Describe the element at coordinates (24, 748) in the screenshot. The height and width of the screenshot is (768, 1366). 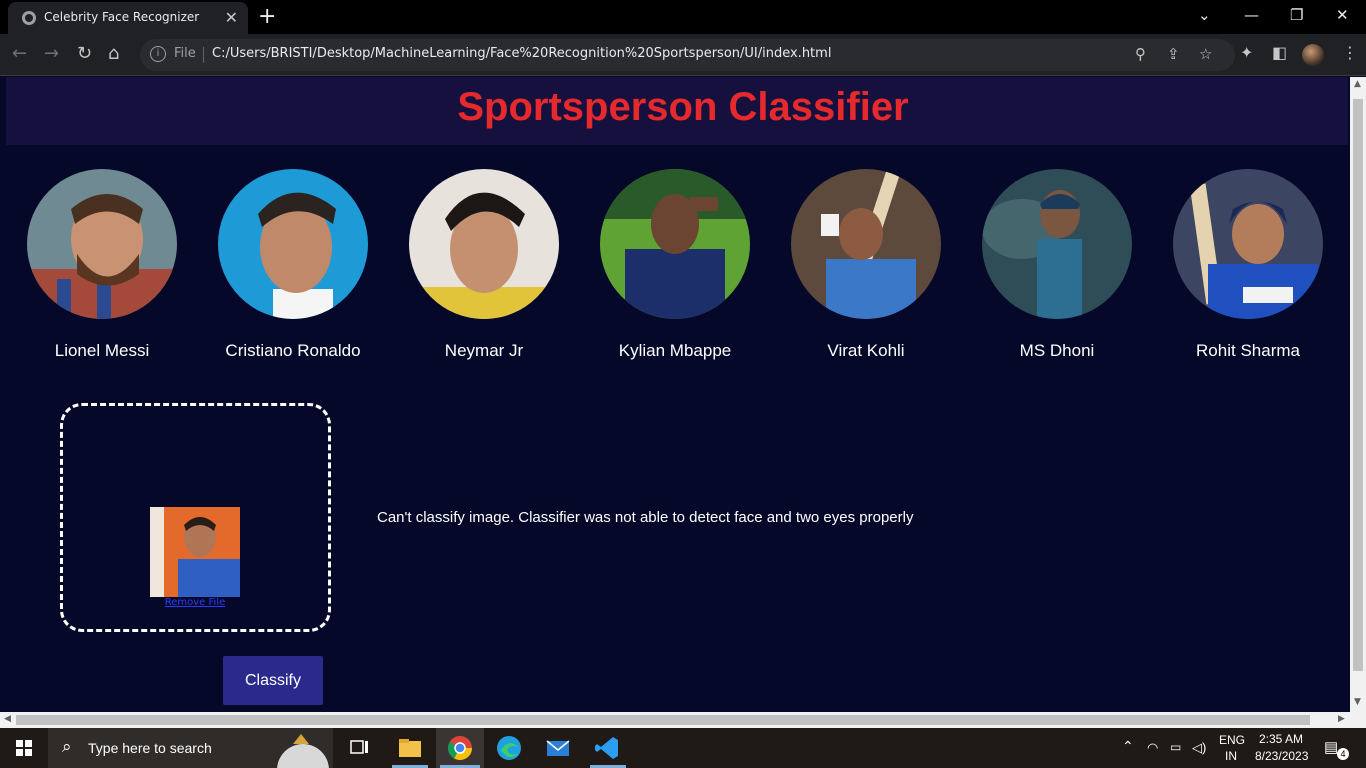
I see `windows-start-icon` at that location.